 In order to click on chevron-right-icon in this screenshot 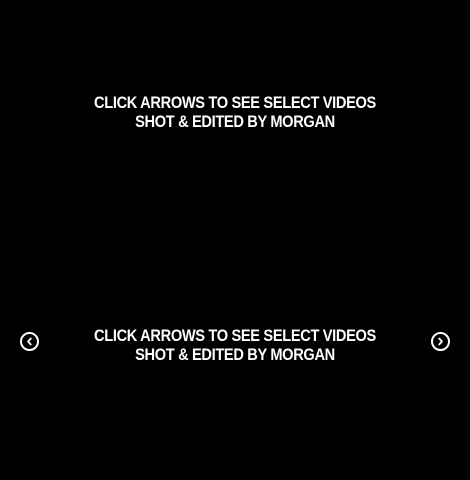, I will do `click(440, 341)`.